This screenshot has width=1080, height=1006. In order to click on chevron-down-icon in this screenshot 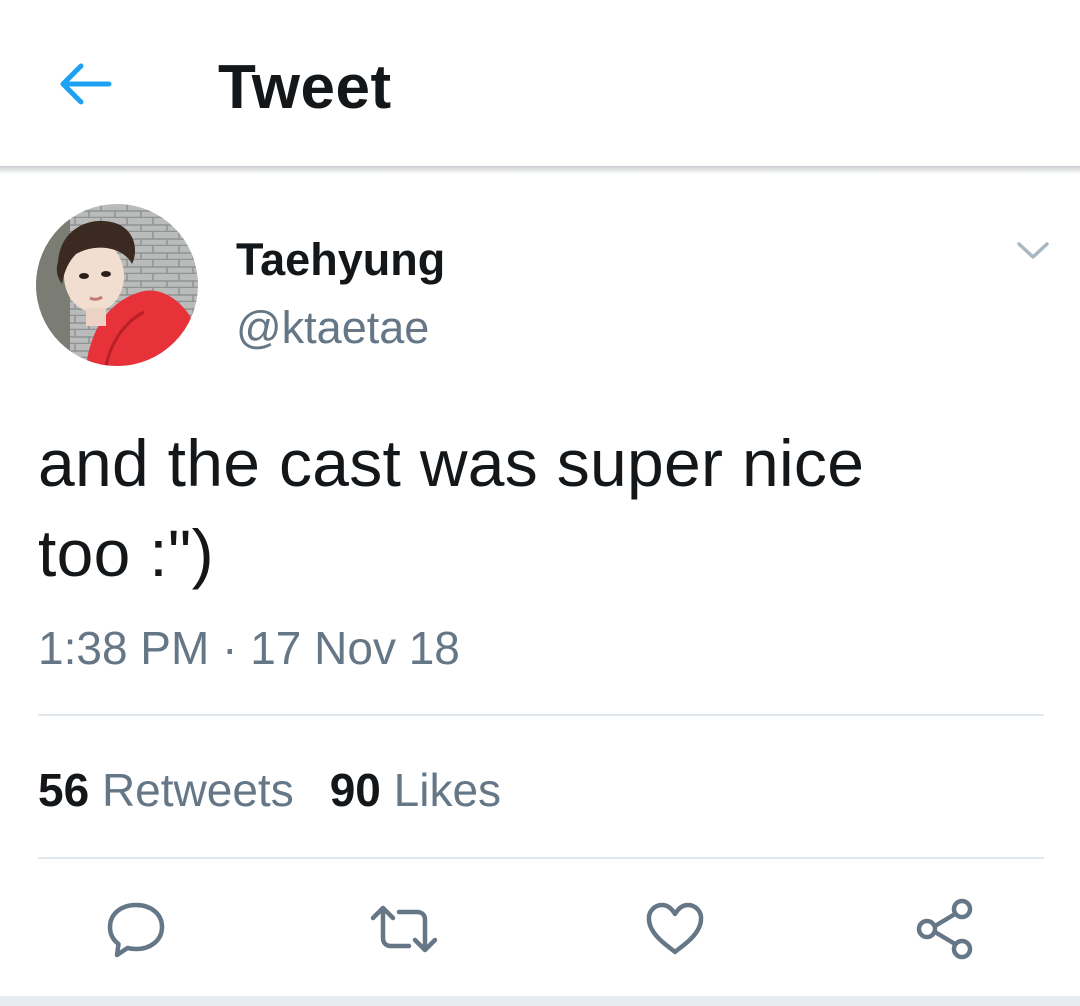, I will do `click(1033, 250)`.